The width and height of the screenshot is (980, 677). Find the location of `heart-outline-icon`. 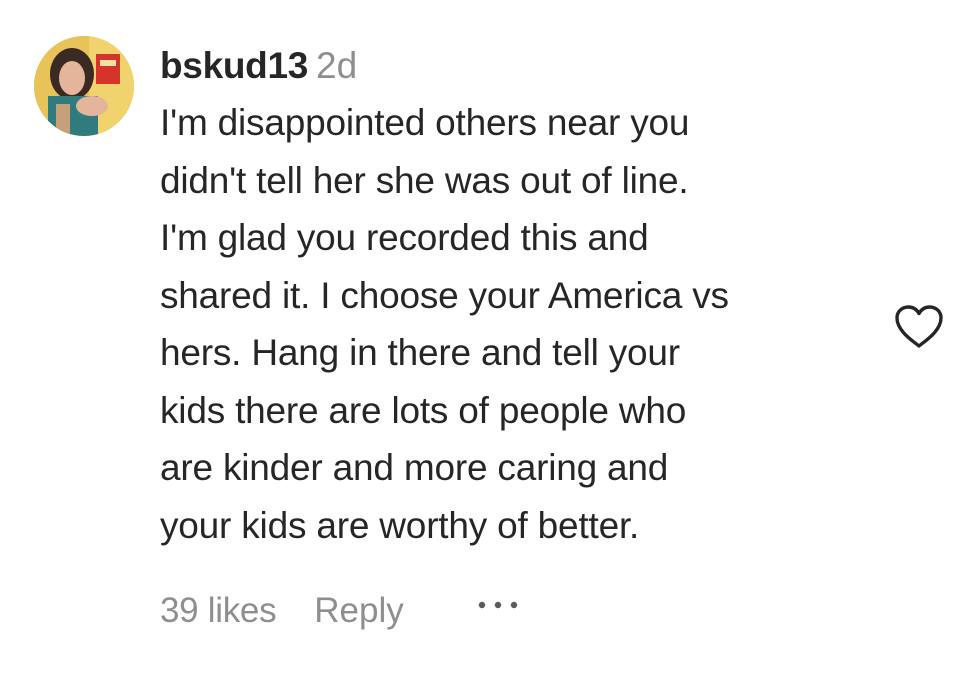

heart-outline-icon is located at coordinates (919, 327).